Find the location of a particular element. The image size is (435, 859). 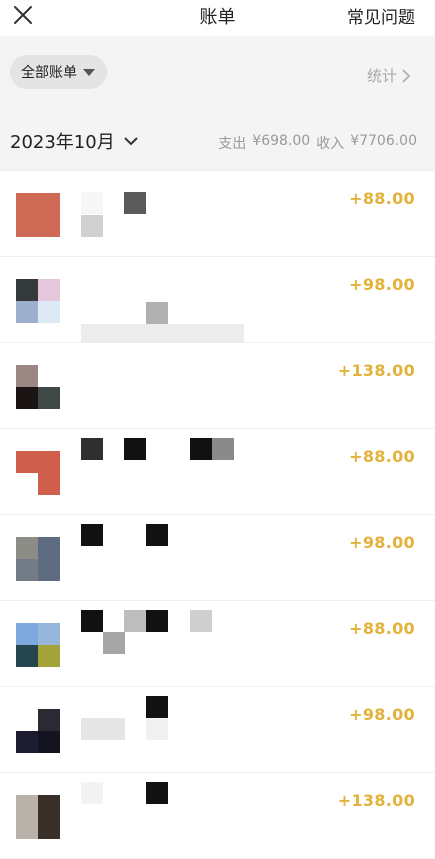

chevron-down-icon is located at coordinates (131, 141).